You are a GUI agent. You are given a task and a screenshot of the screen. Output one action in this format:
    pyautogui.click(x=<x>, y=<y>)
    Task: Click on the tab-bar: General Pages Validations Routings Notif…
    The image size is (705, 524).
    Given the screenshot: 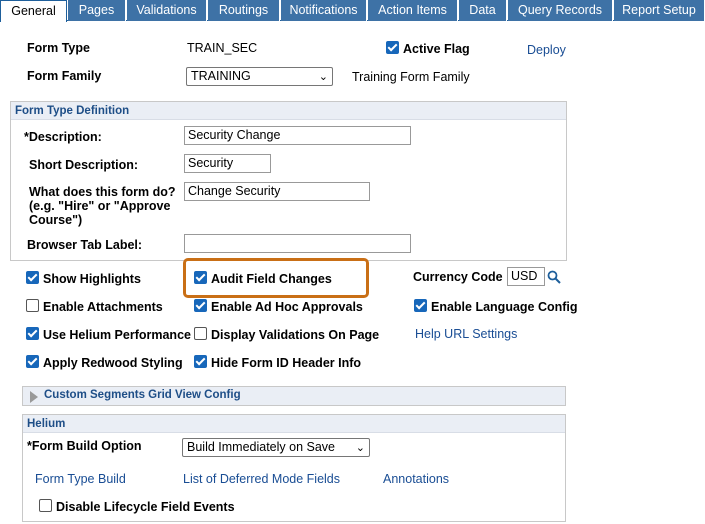 What is the action you would take?
    pyautogui.click(x=352, y=11)
    